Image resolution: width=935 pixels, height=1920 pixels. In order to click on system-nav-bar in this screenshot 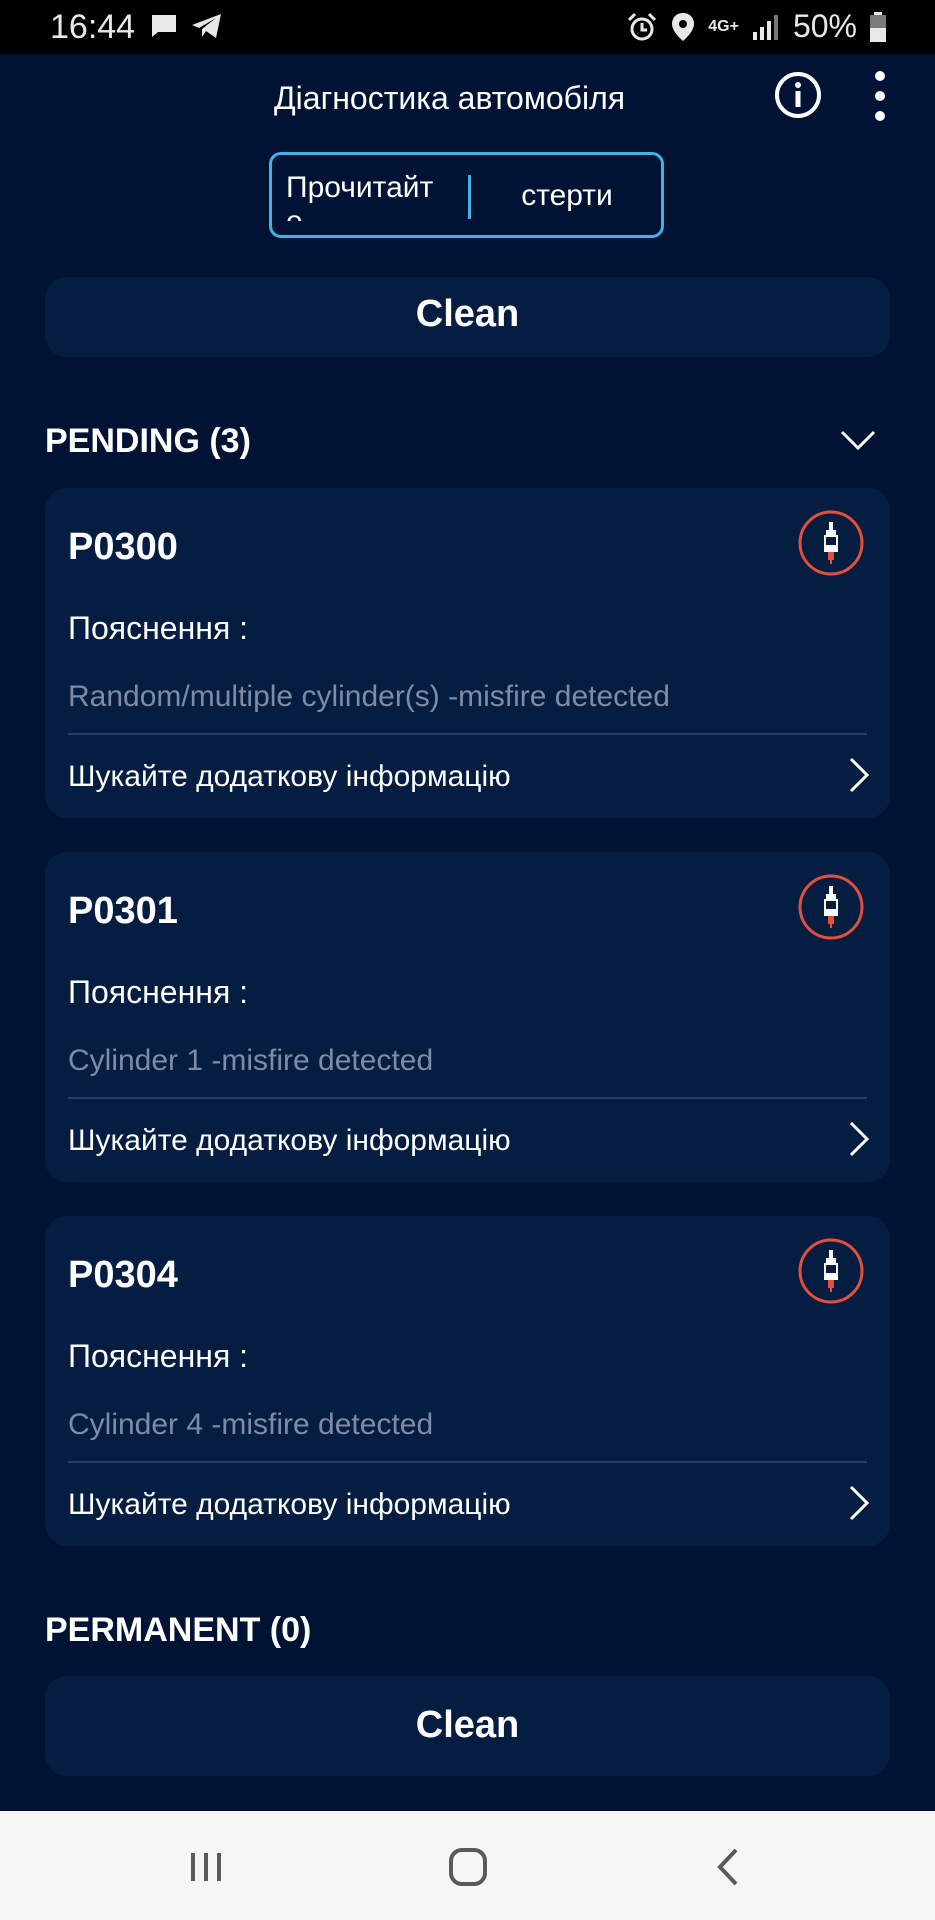, I will do `click(467, 1865)`.